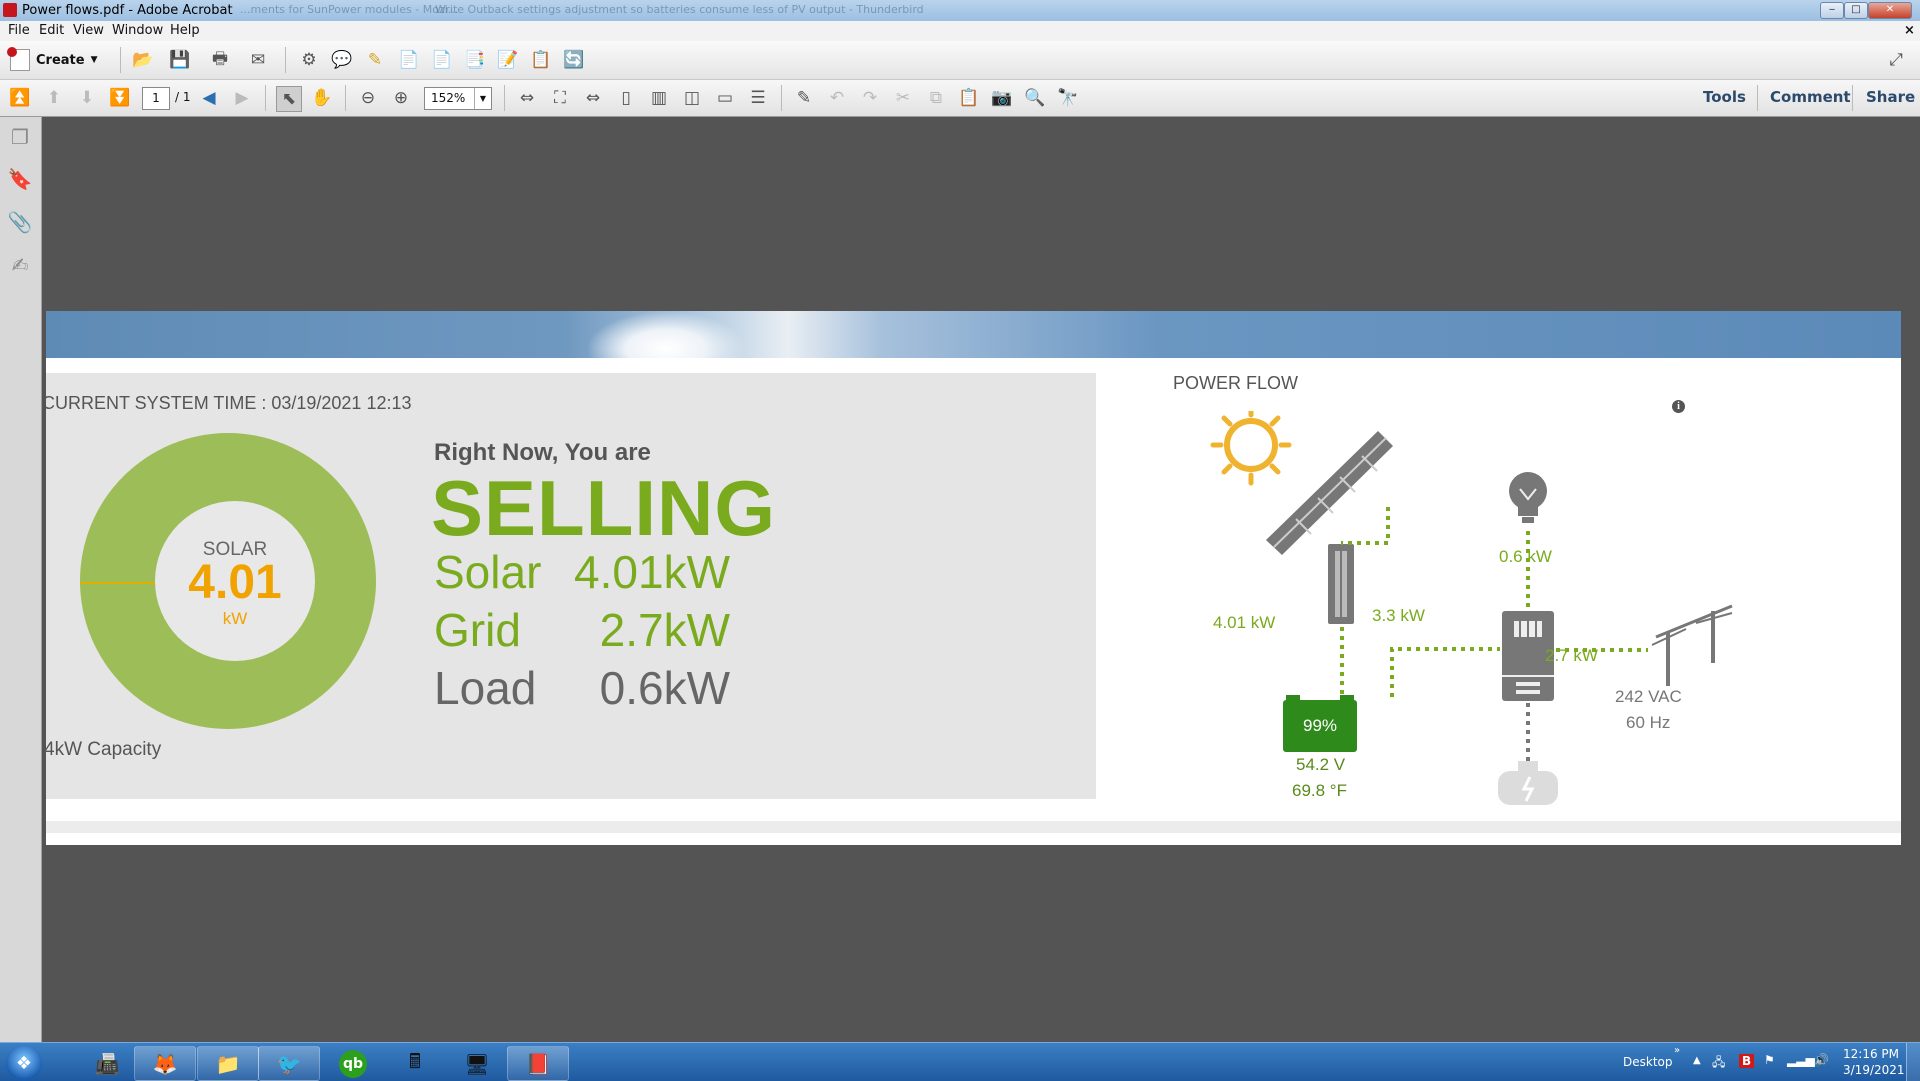  Describe the element at coordinates (582, 689) in the screenshot. I see `load-row: Load 0.6kW` at that location.